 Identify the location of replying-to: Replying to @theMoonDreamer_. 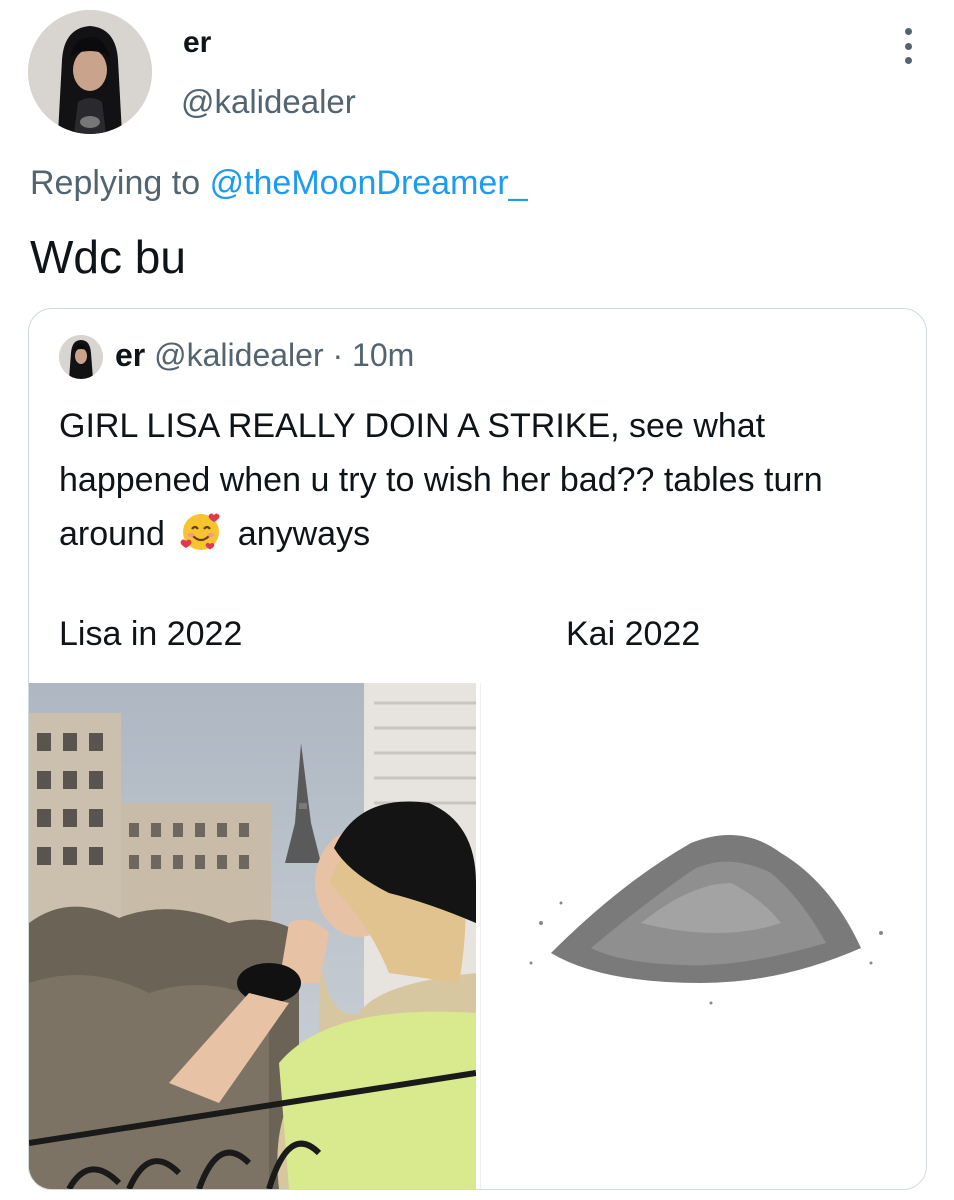
(279, 183).